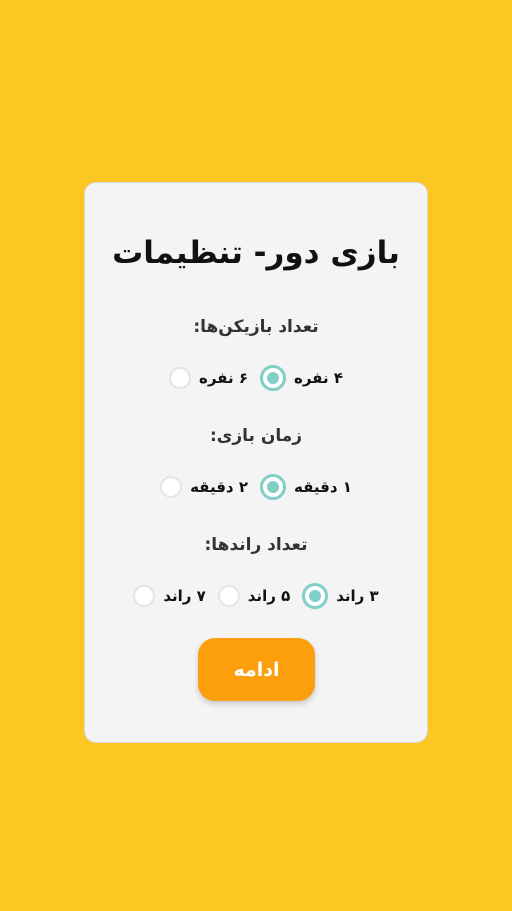 This screenshot has height=911, width=512. I want to click on players-option-4: ۴ نفره, so click(301, 378).